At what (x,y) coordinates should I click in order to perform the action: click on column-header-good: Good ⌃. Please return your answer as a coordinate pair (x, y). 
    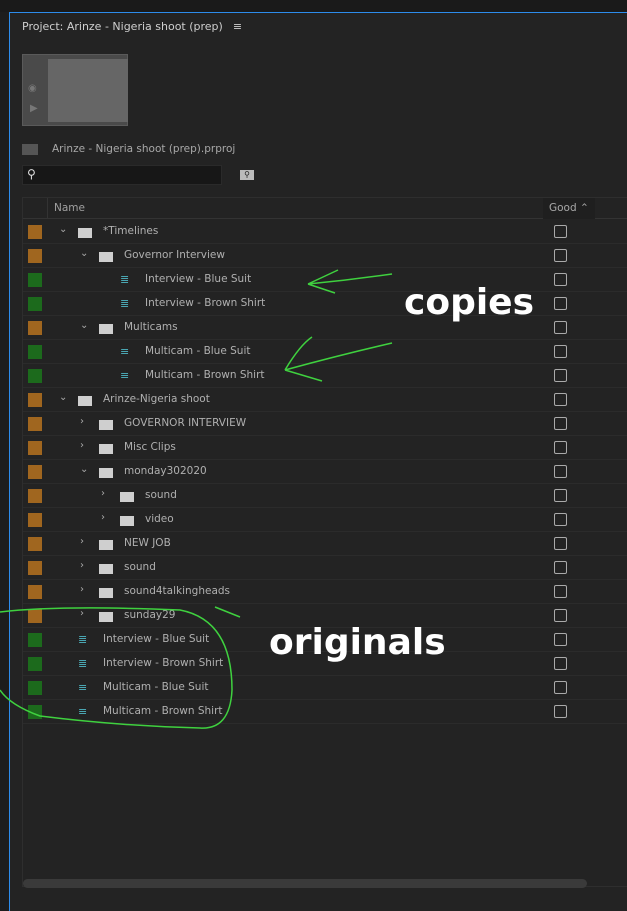
    Looking at the image, I should click on (569, 208).